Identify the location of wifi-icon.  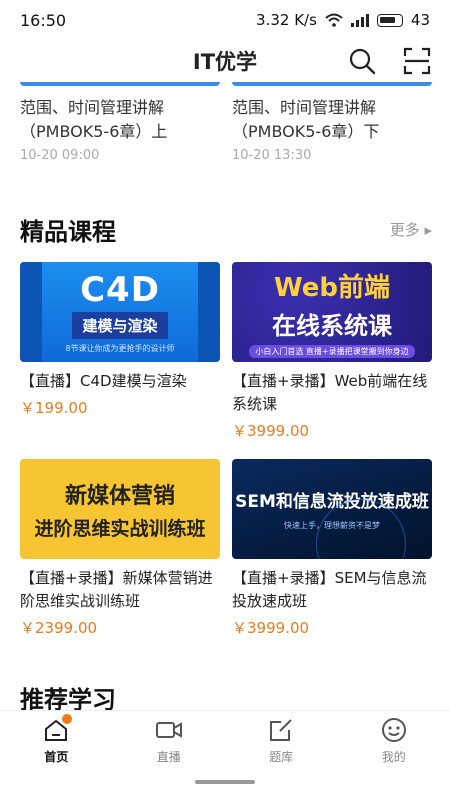
(334, 20).